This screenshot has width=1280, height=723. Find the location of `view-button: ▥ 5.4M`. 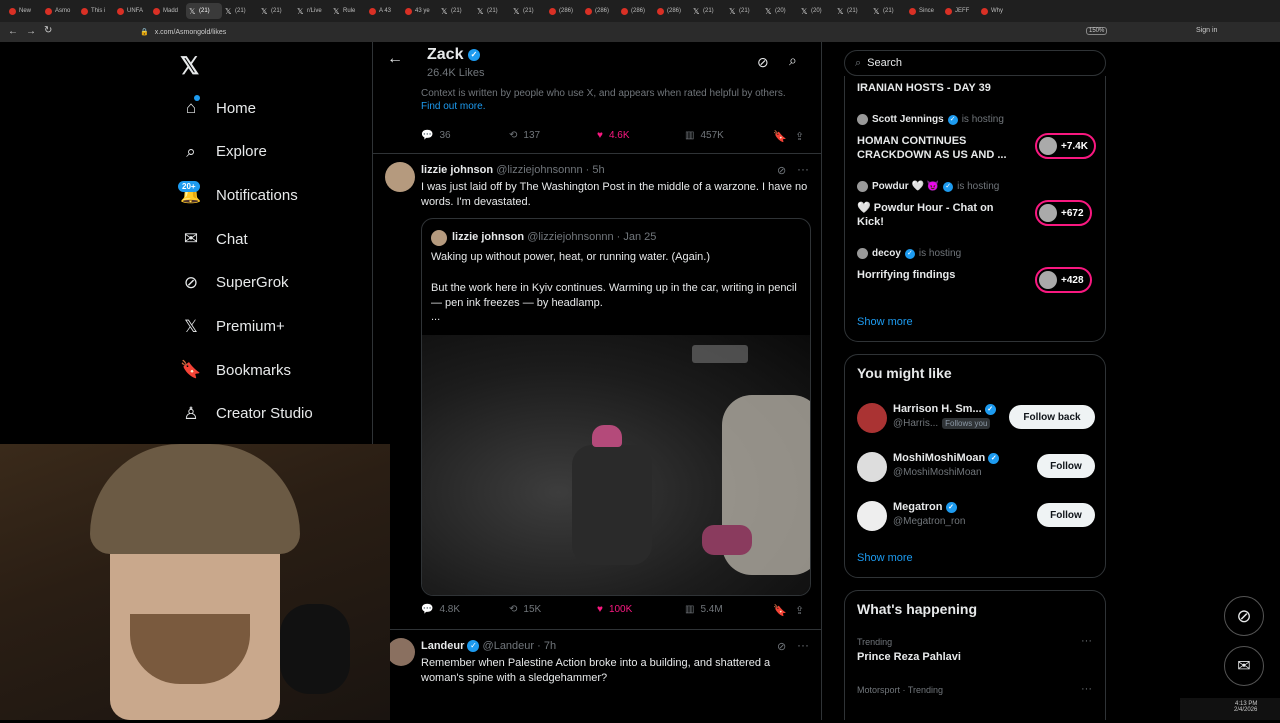

view-button: ▥ 5.4M is located at coordinates (704, 609).